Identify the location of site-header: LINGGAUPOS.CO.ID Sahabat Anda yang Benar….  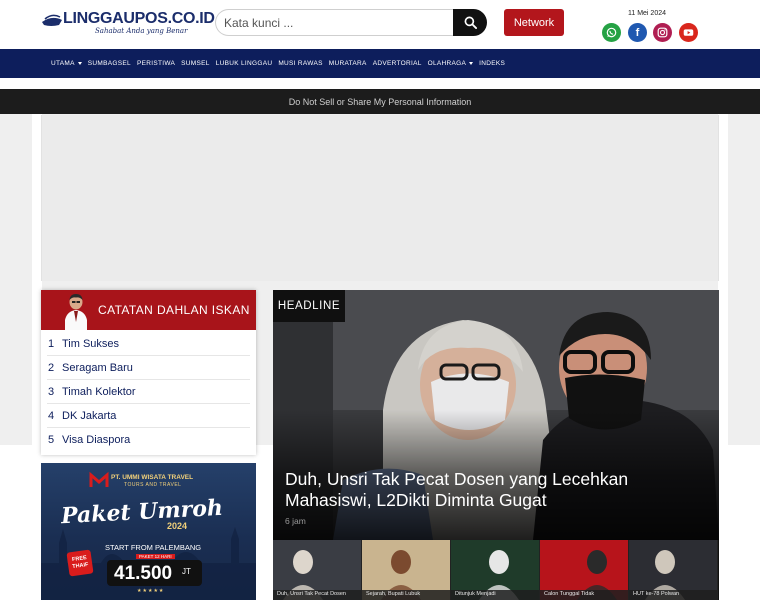
(380, 24).